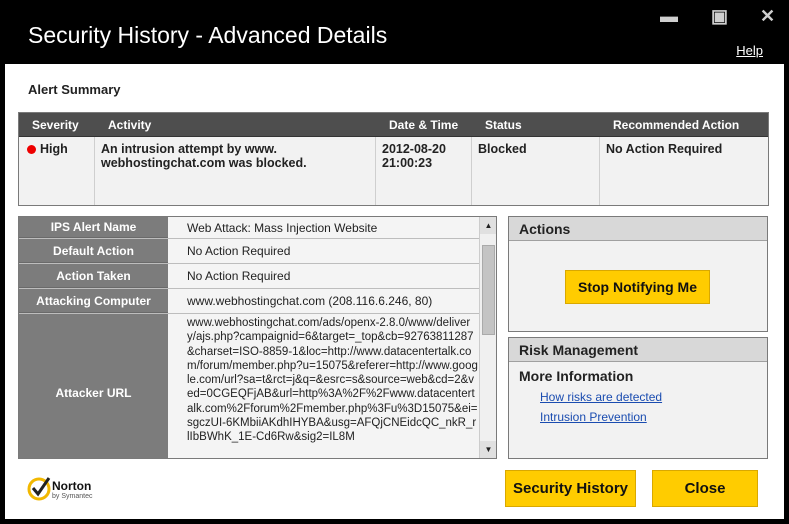 The height and width of the screenshot is (524, 789). I want to click on close-icon: ✕, so click(767, 16).